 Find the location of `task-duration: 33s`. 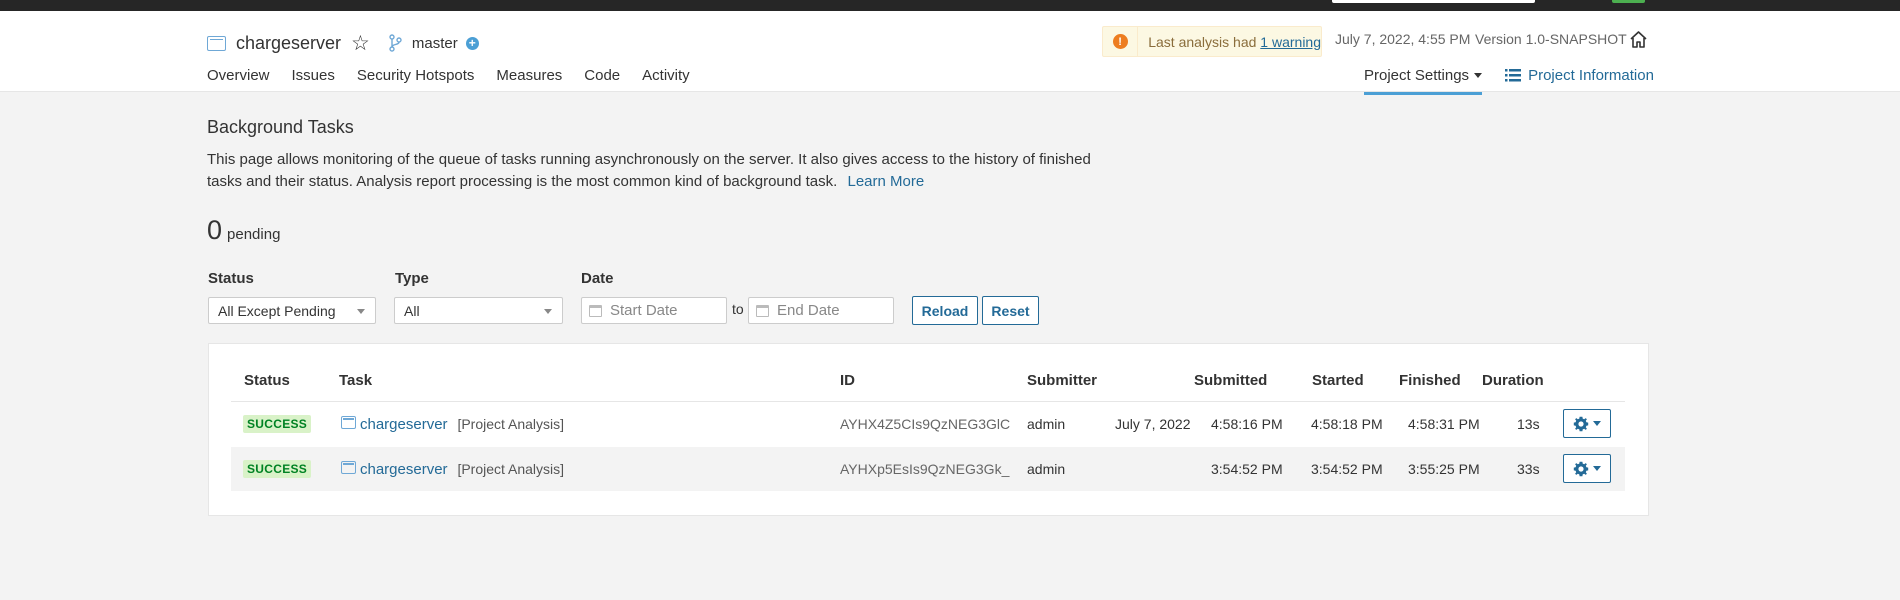

task-duration: 33s is located at coordinates (1528, 469).